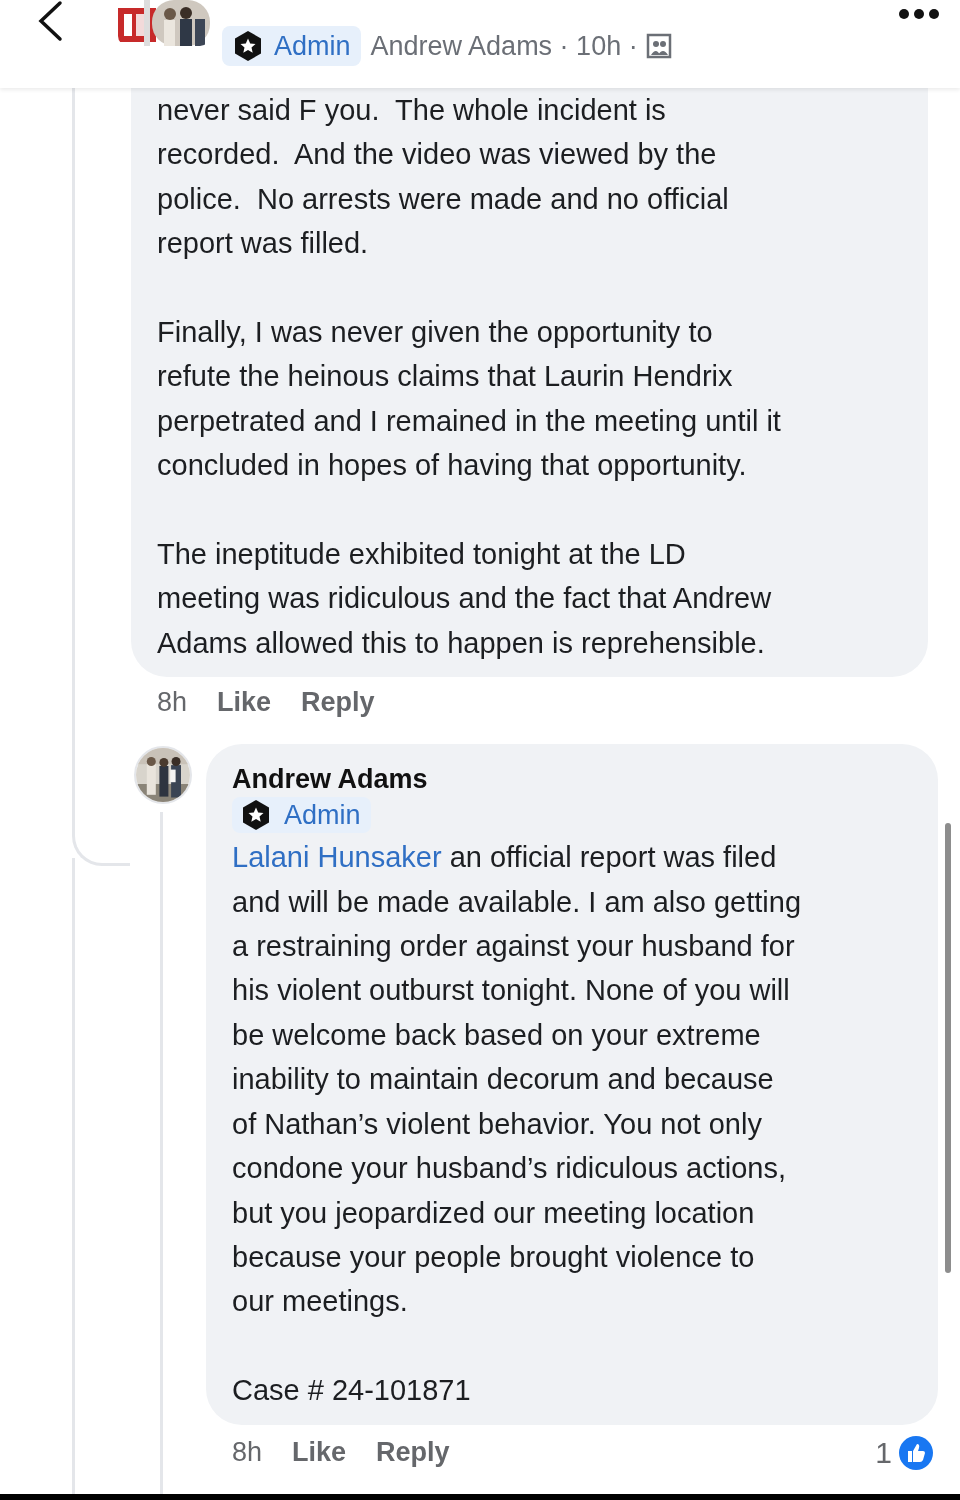 The height and width of the screenshot is (1500, 960). Describe the element at coordinates (658, 46) in the screenshot. I see `group-icon` at that location.